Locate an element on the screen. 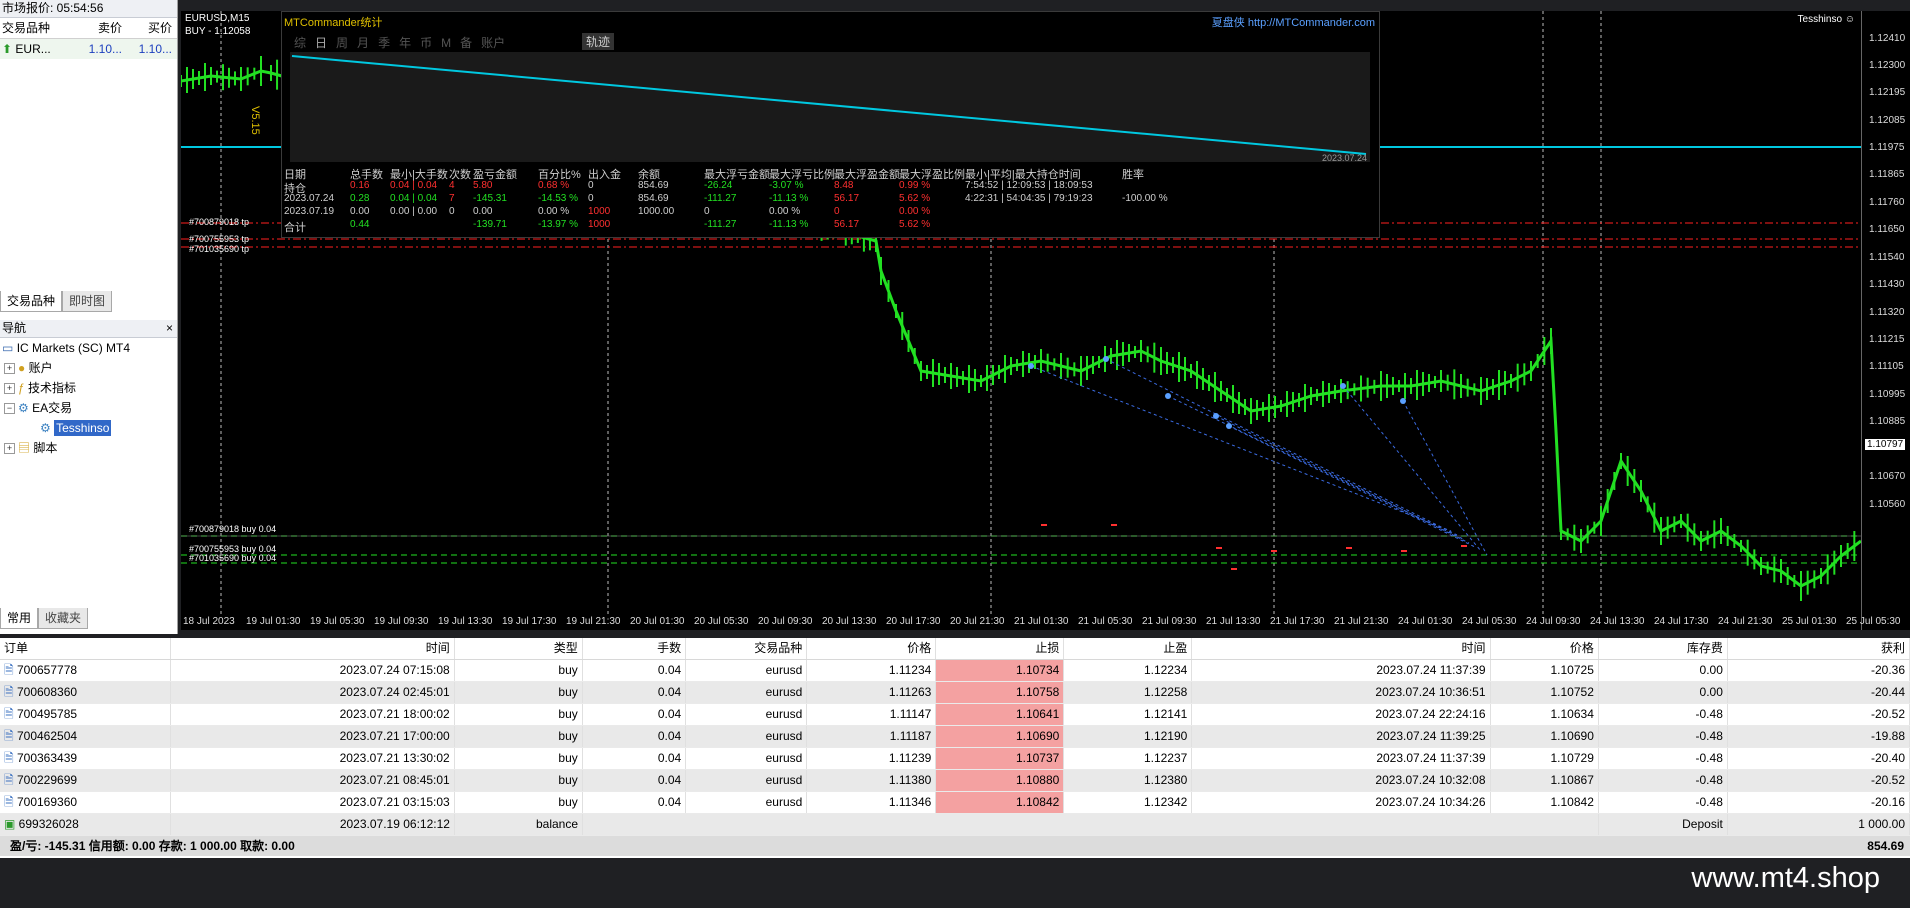 The height and width of the screenshot is (908, 1910). table-cell: -20.40 is located at coordinates (1819, 758).